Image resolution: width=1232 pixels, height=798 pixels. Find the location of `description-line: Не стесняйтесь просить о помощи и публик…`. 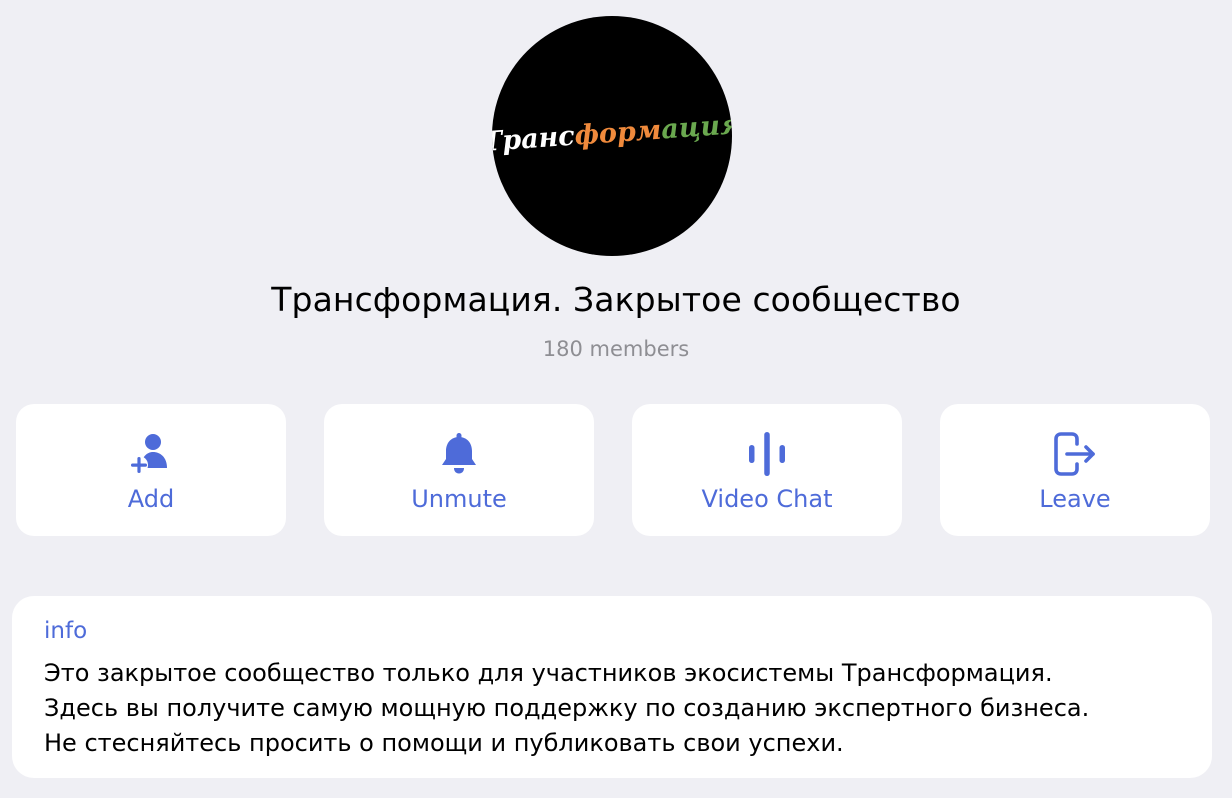

description-line: Не стесняйтесь просить о помощи и публик… is located at coordinates (444, 743).